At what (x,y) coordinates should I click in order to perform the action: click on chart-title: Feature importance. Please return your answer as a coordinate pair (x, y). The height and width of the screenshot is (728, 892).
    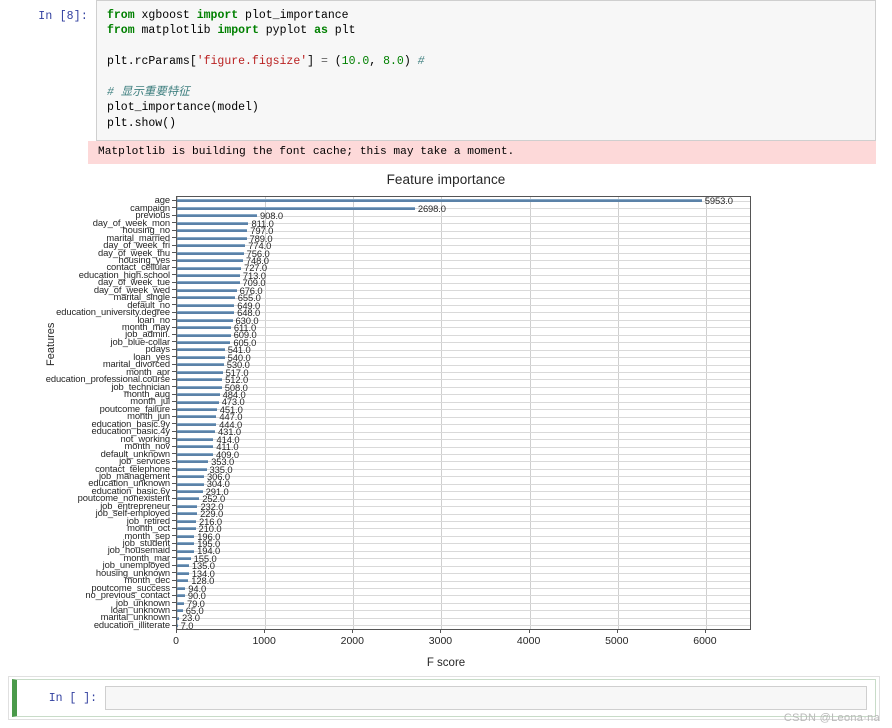
    Looking at the image, I should click on (446, 180).